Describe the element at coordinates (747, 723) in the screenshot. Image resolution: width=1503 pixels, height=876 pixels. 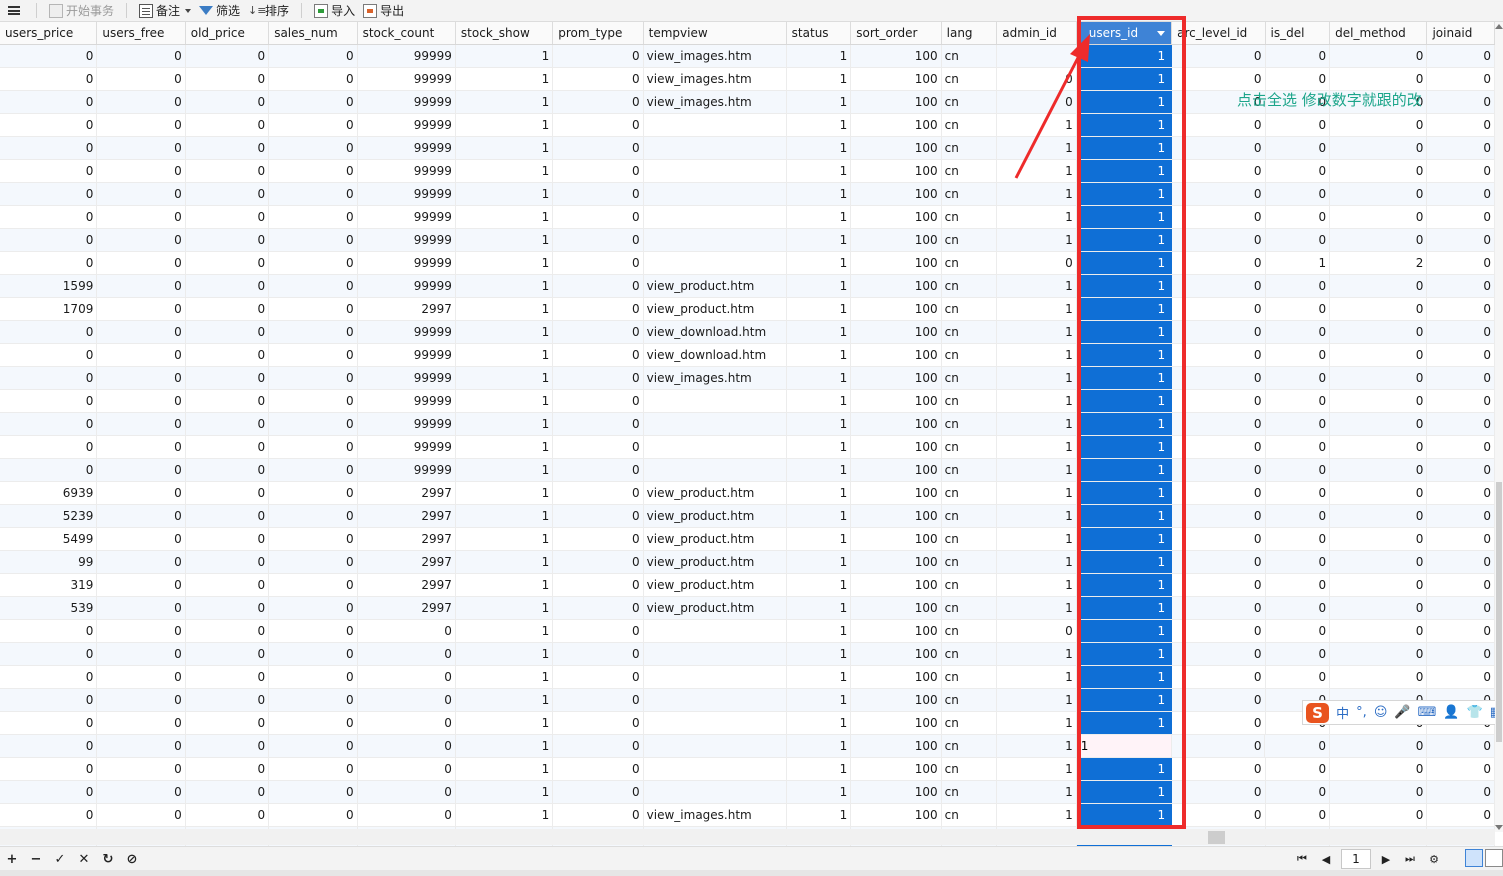
I see `table-row: 00000101100cn110000` at that location.